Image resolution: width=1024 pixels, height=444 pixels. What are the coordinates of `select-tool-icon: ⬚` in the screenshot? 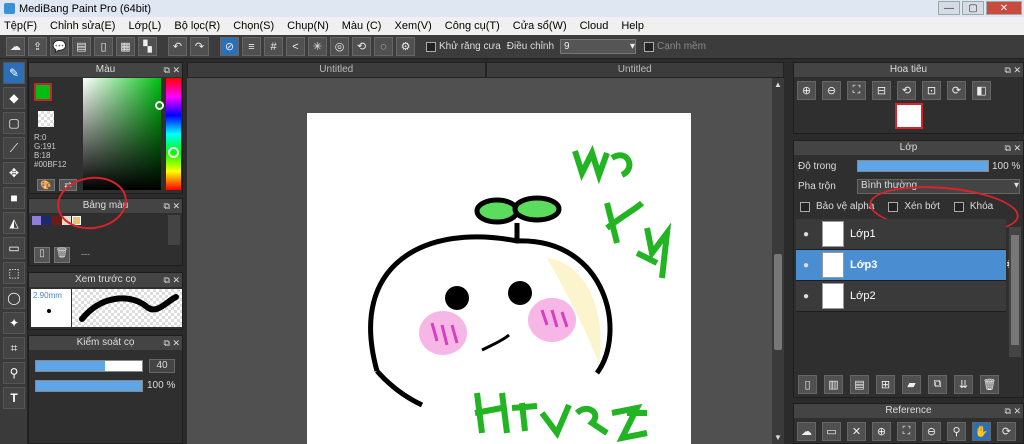 It's located at (14, 273).